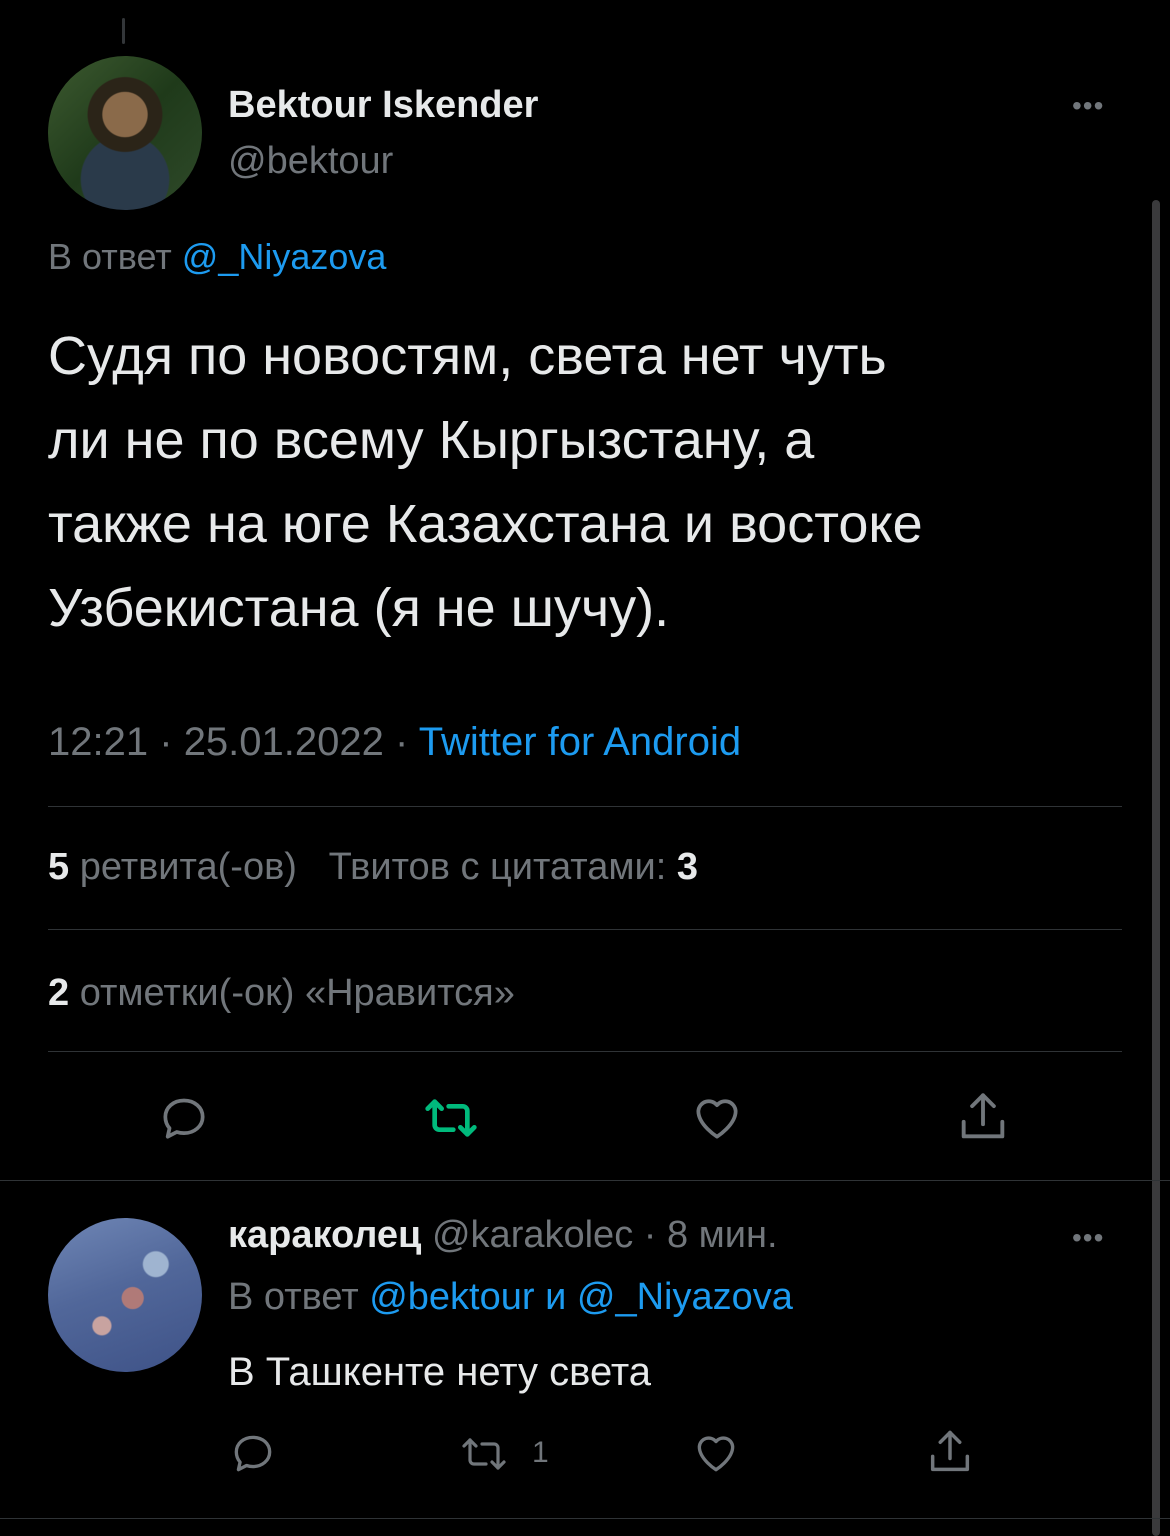 This screenshot has width=1170, height=1536. What do you see at coordinates (440, 1372) in the screenshot?
I see `reply-text: В Ташкенте нету света` at bounding box center [440, 1372].